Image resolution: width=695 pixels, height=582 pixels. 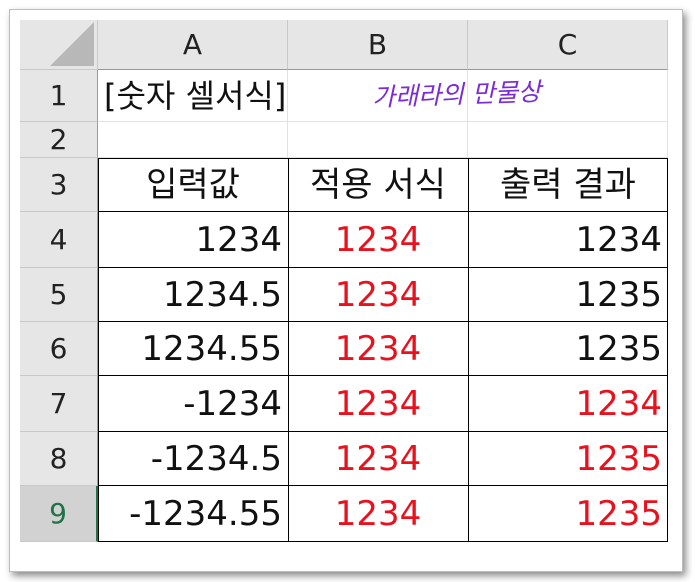 I want to click on cell-a8-input: -1234.5, so click(x=193, y=459).